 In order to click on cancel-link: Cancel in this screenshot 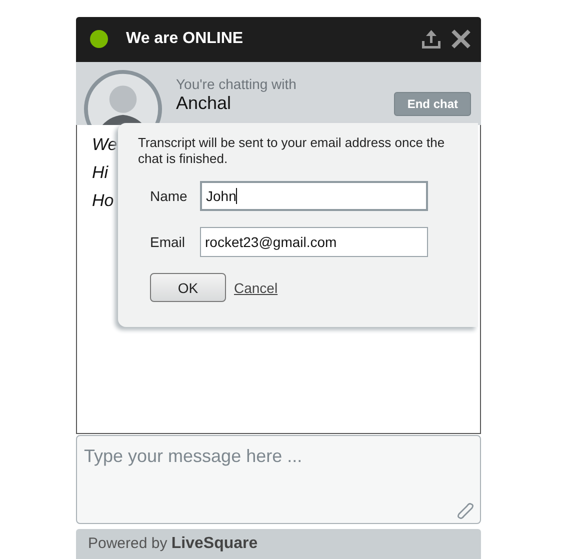, I will do `click(256, 288)`.